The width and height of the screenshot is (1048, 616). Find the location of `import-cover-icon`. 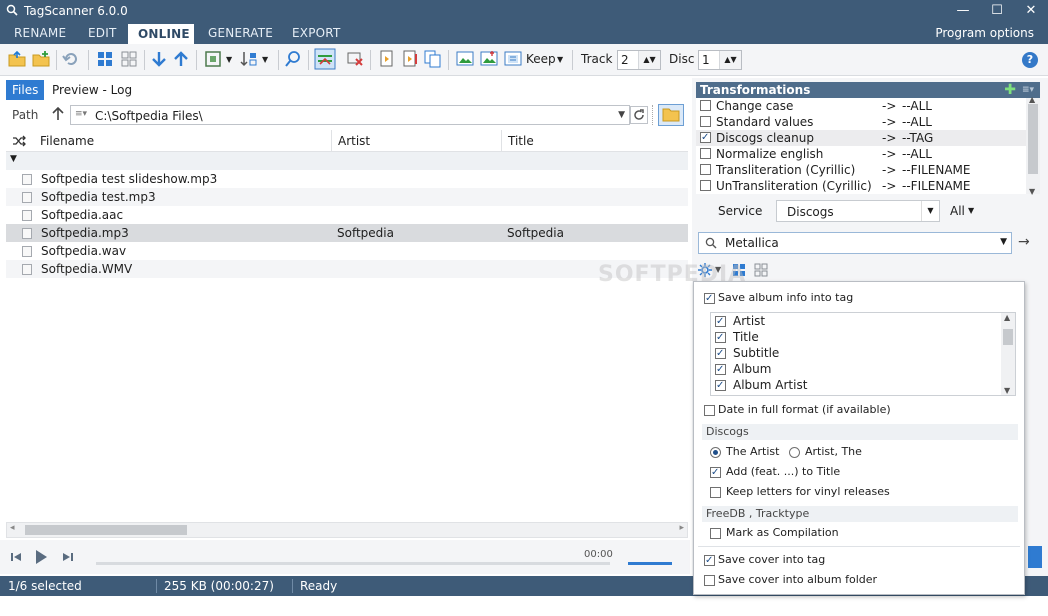

import-cover-icon is located at coordinates (465, 59).